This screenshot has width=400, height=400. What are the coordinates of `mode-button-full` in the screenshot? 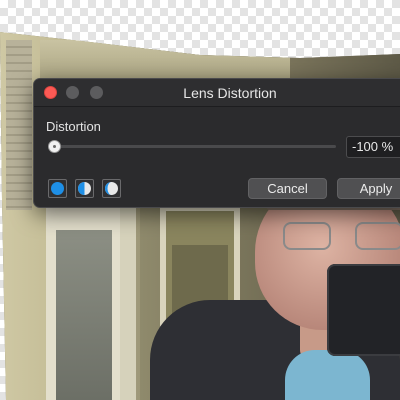 It's located at (57, 188).